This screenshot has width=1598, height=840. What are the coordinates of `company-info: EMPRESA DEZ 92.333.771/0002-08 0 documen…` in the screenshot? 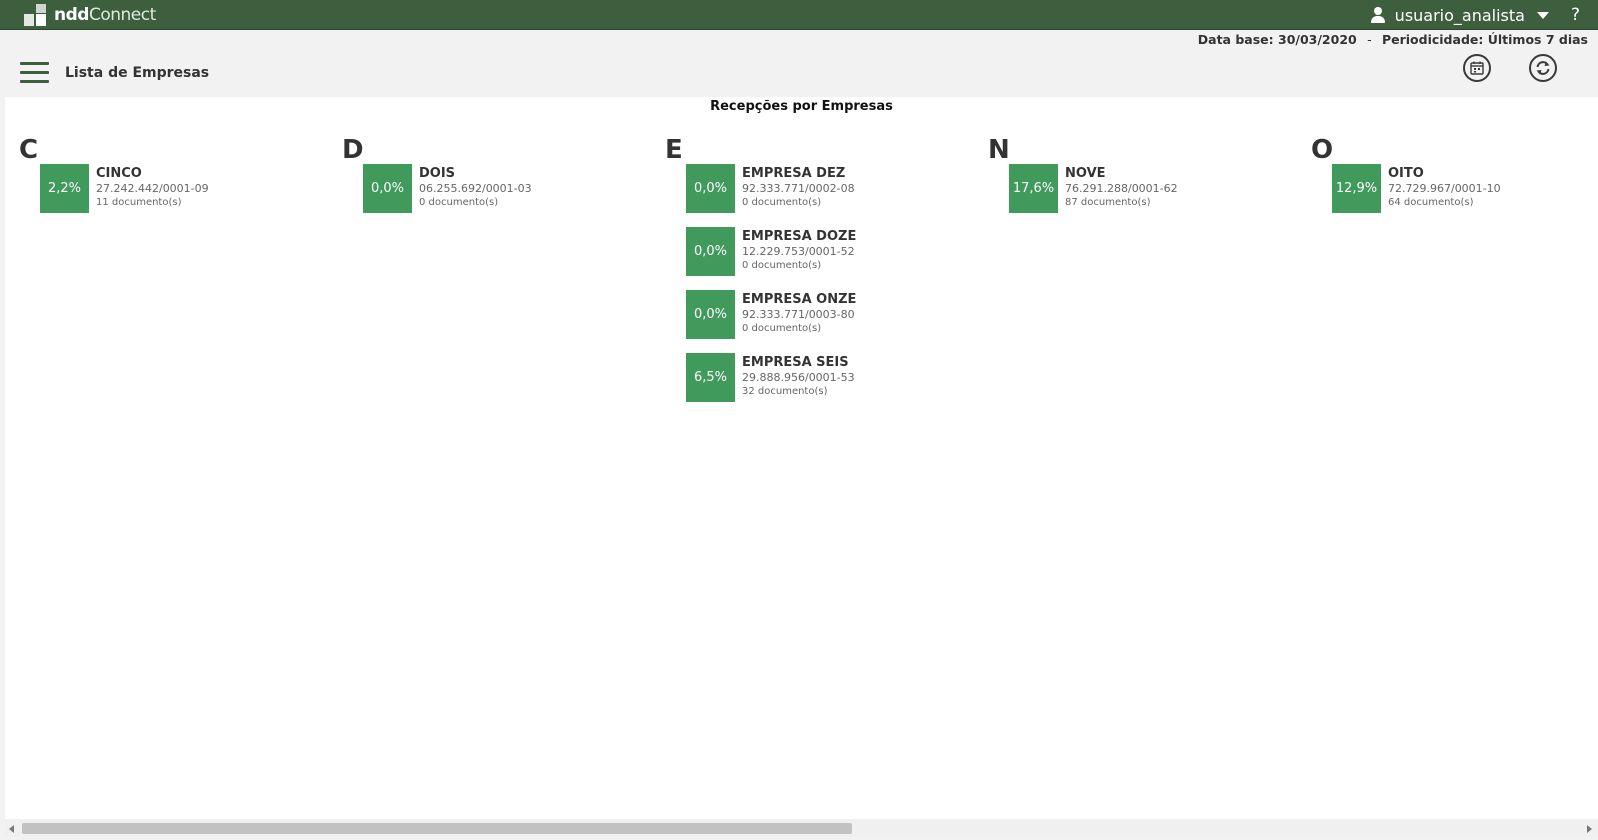 It's located at (798, 188).